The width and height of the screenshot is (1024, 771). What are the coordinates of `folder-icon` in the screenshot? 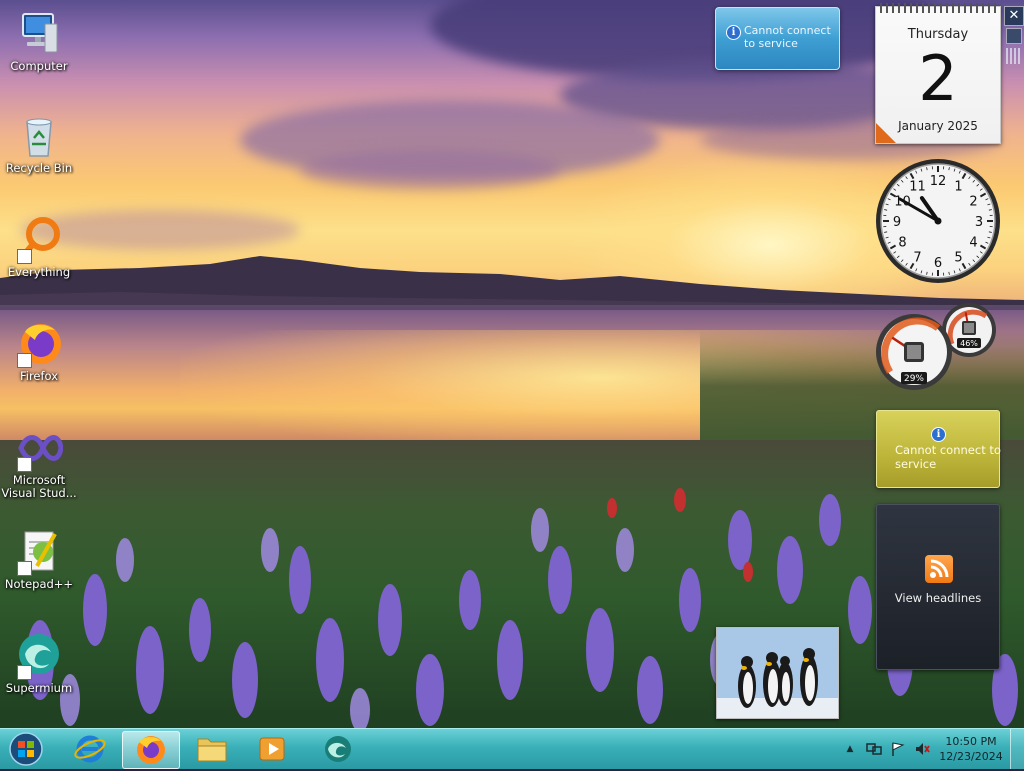 It's located at (212, 749).